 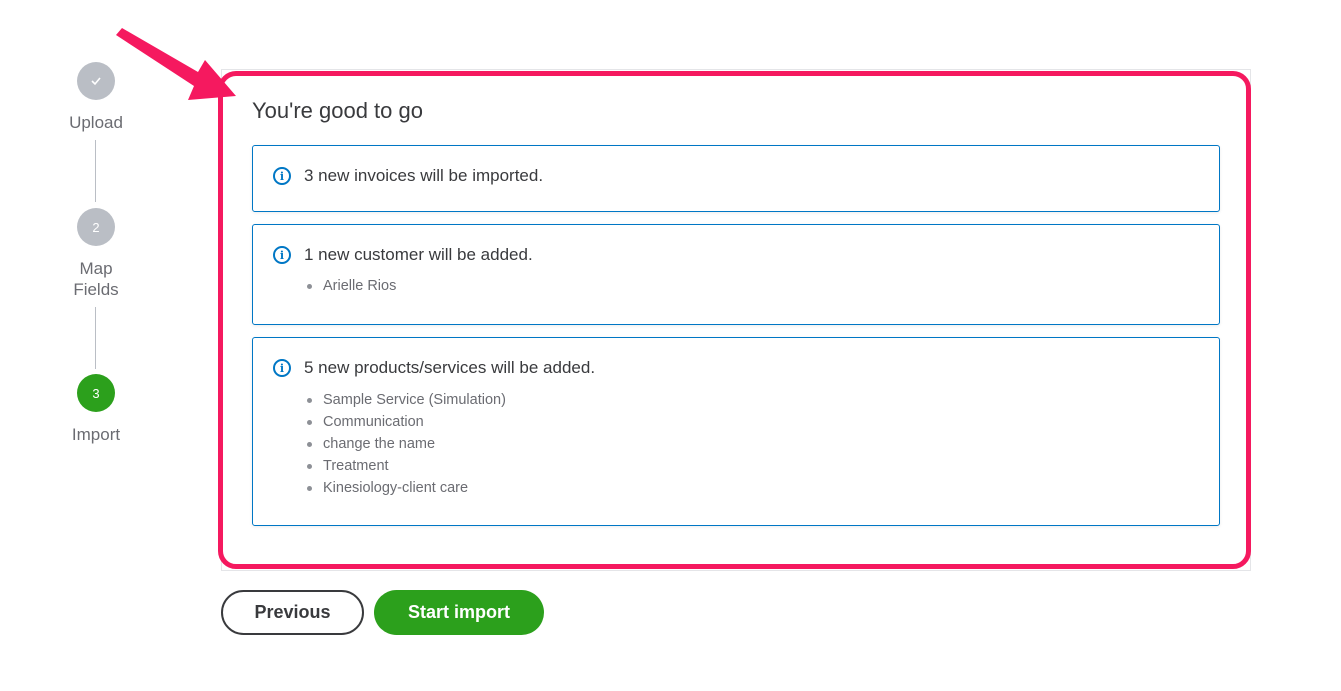 What do you see at coordinates (405, 466) in the screenshot?
I see `list-item: Treatment` at bounding box center [405, 466].